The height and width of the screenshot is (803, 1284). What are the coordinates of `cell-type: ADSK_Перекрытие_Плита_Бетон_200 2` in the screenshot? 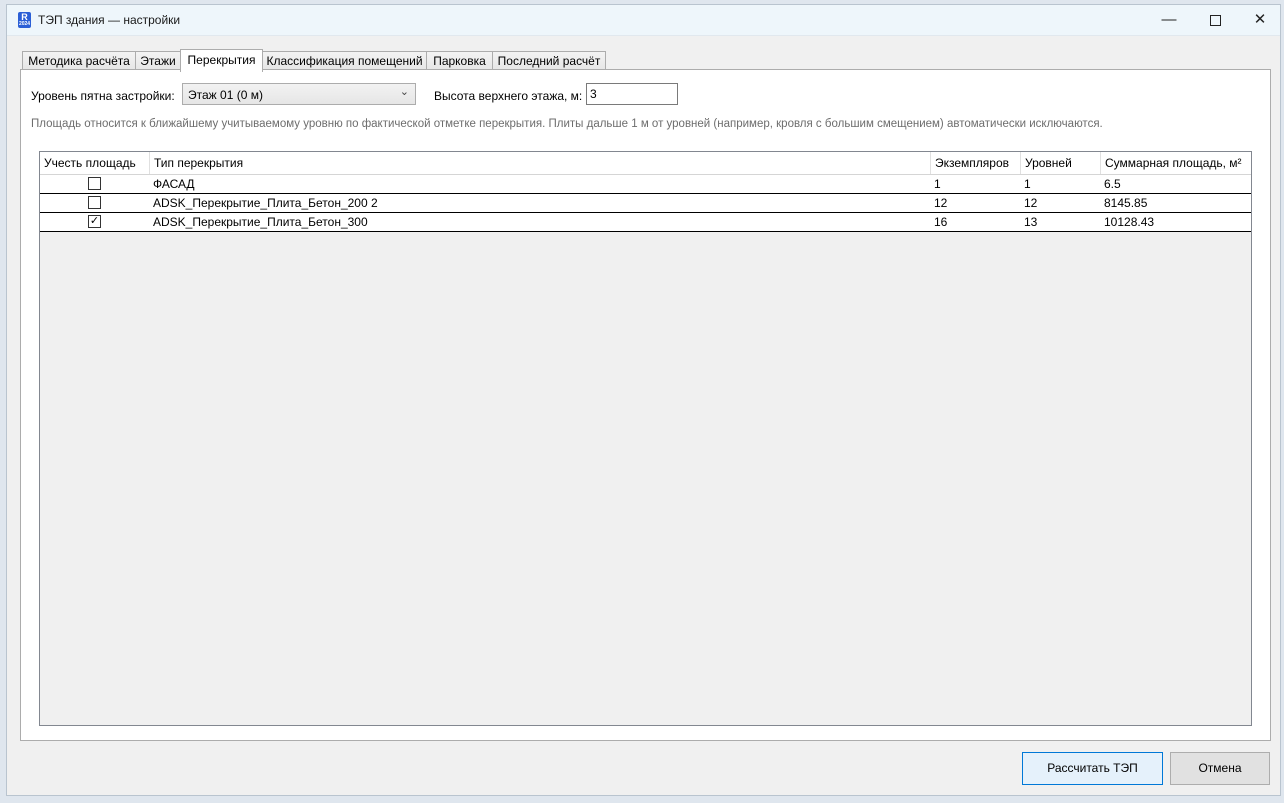 It's located at (265, 203).